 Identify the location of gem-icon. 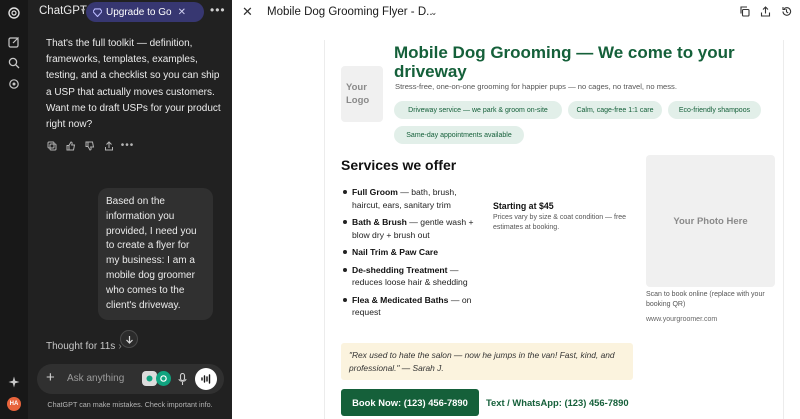
(97, 12).